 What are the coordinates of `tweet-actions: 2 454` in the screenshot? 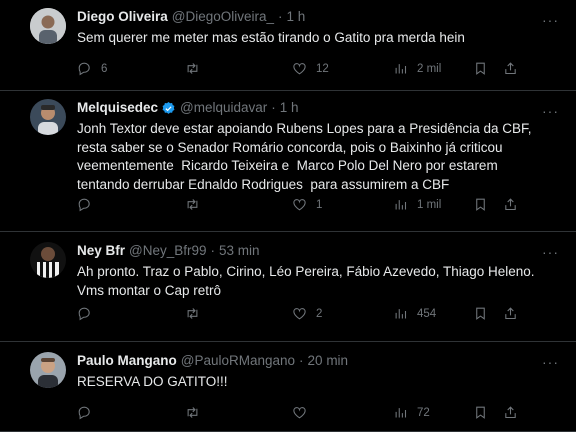 It's located at (316, 313).